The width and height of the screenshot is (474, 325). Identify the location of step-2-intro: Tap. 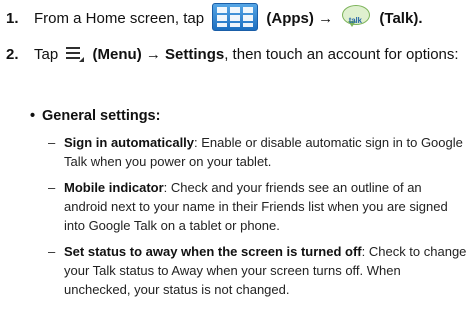
(46, 54).